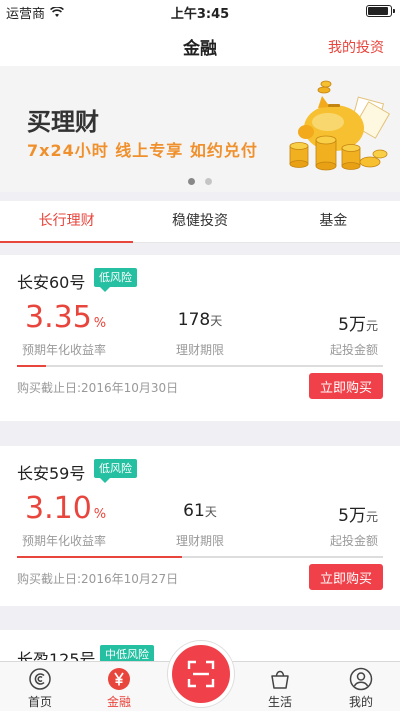 Image resolution: width=400 pixels, height=711 pixels. I want to click on category-tabs: 长行理财 稳健投资 基金, so click(200, 222).